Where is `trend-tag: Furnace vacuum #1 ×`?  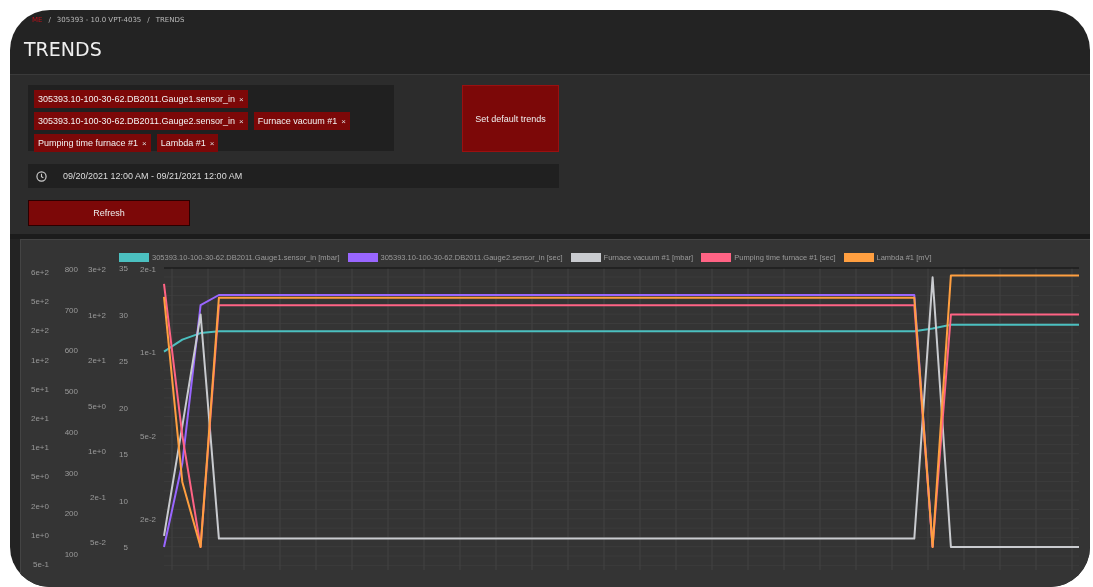
trend-tag: Furnace vacuum #1 × is located at coordinates (301, 121).